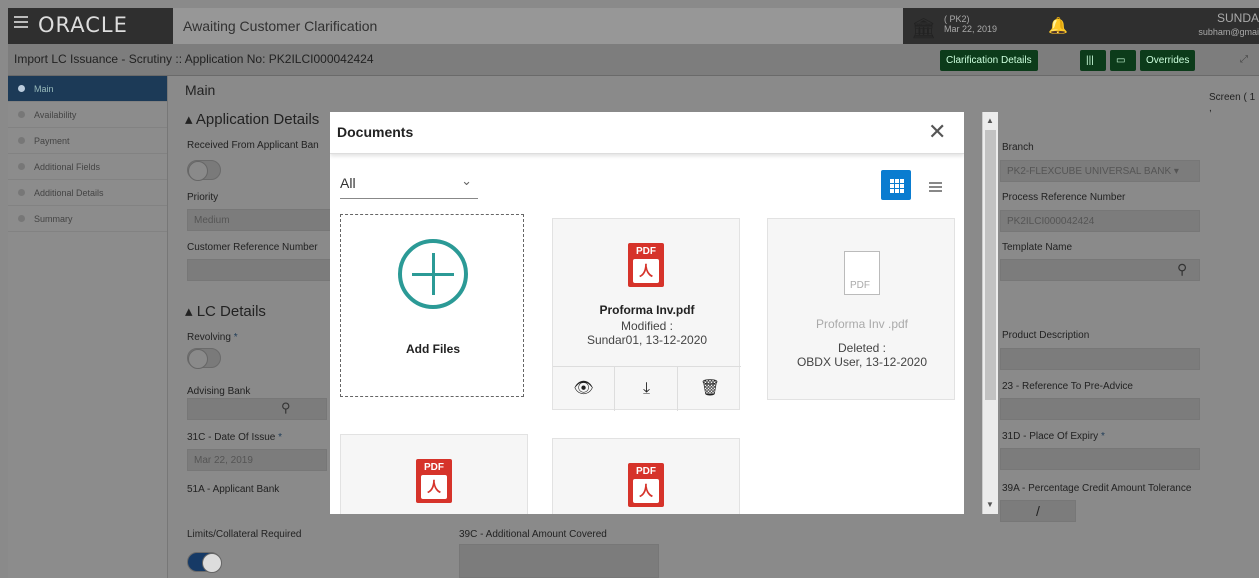 The width and height of the screenshot is (1259, 578). I want to click on ref-pre-advice-field, so click(1100, 409).